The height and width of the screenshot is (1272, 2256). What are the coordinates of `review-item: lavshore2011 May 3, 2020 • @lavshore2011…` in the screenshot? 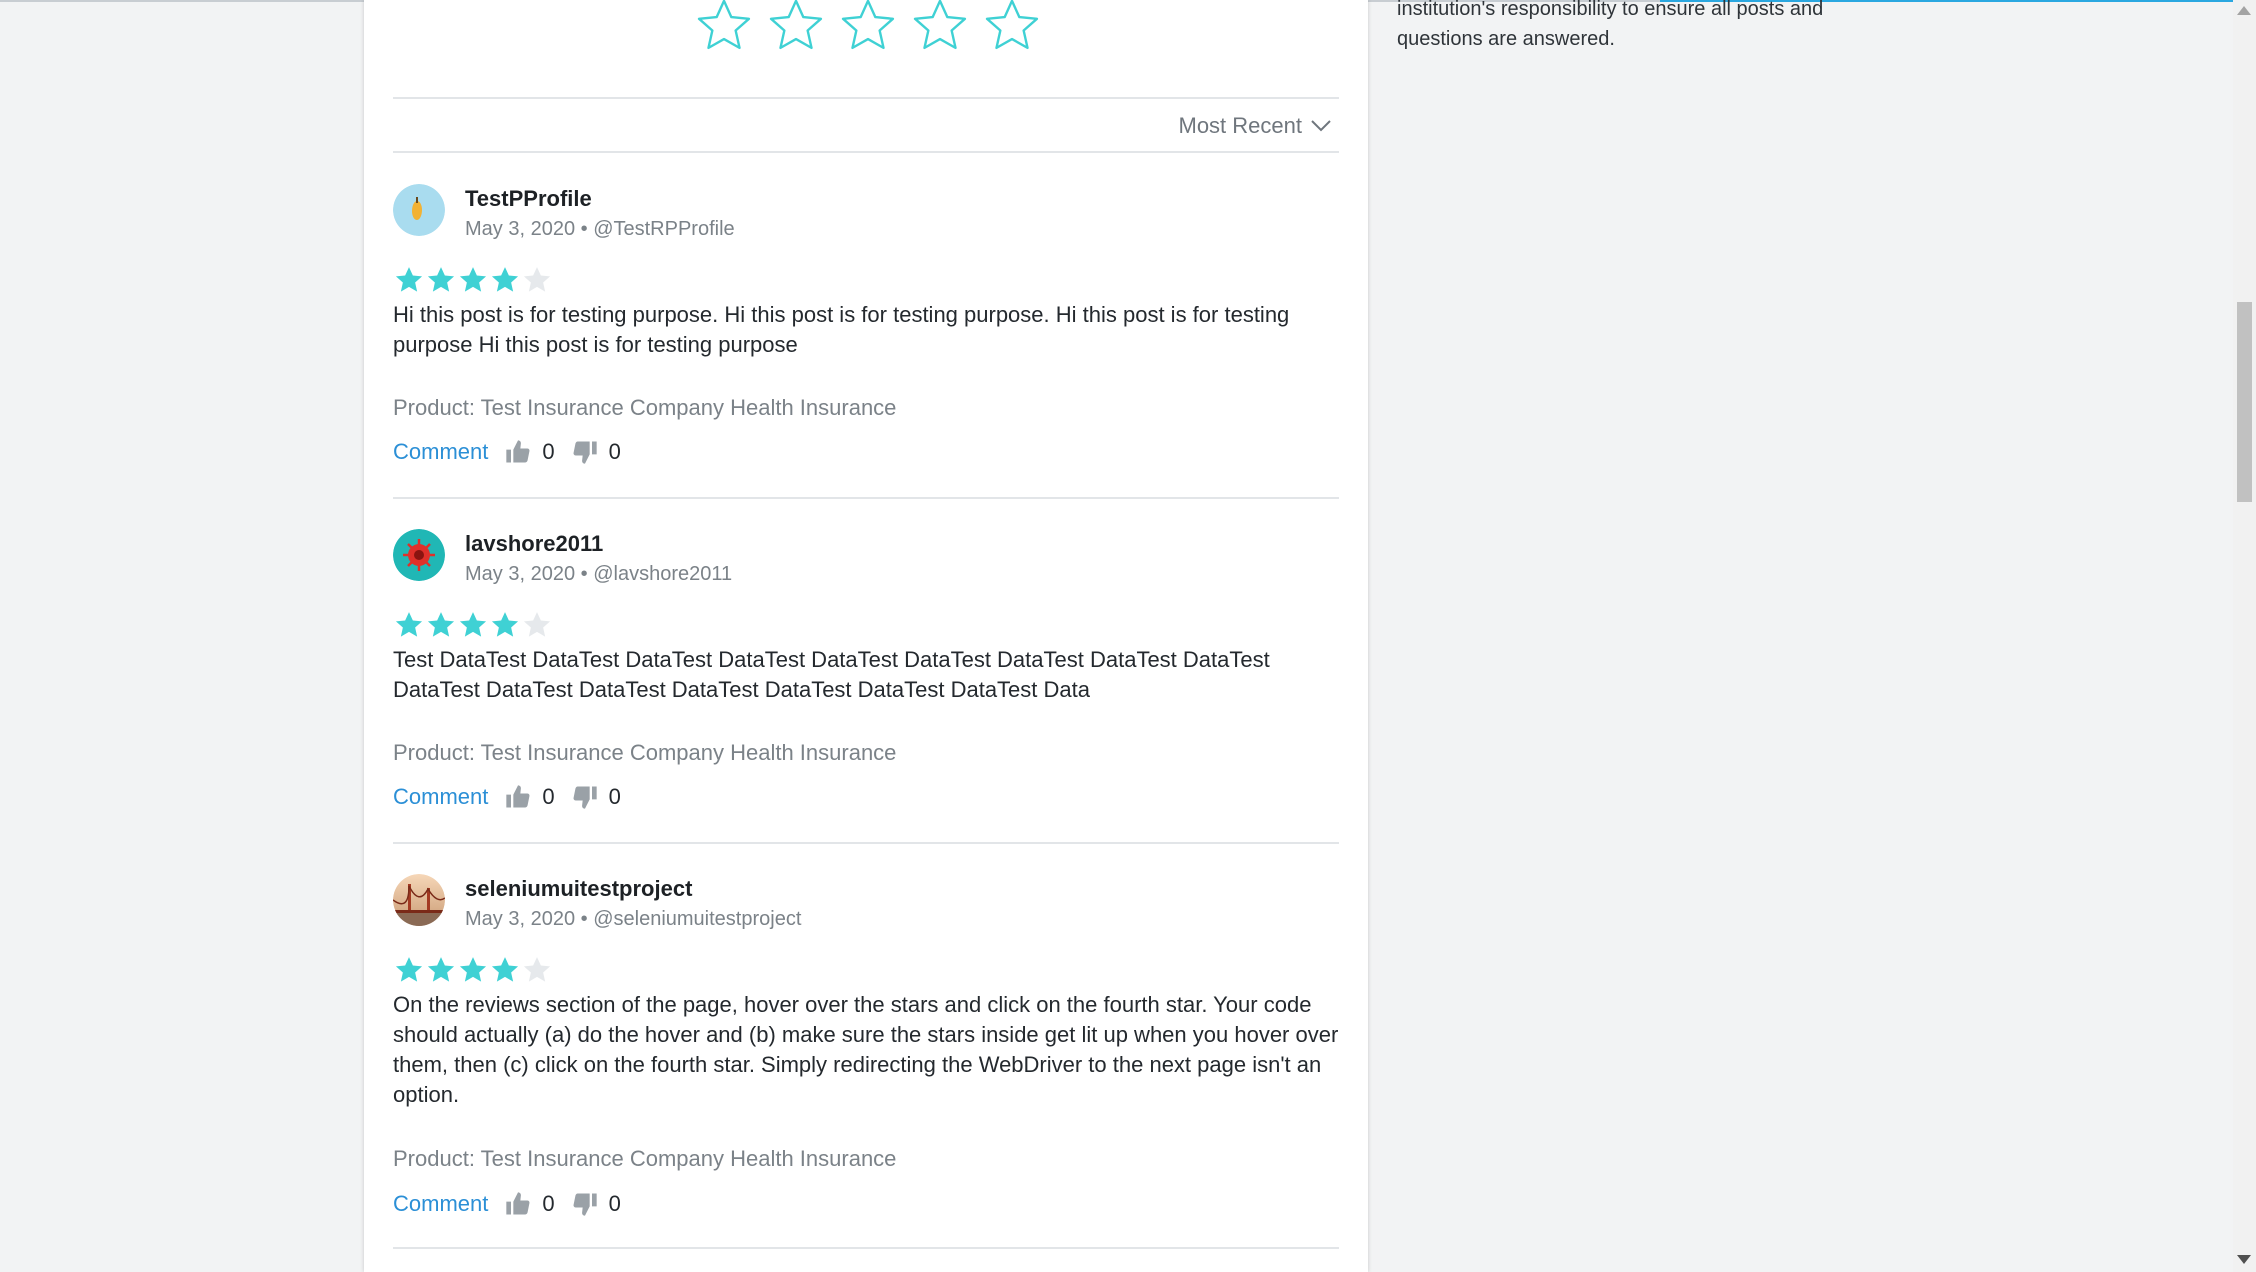 It's located at (866, 679).